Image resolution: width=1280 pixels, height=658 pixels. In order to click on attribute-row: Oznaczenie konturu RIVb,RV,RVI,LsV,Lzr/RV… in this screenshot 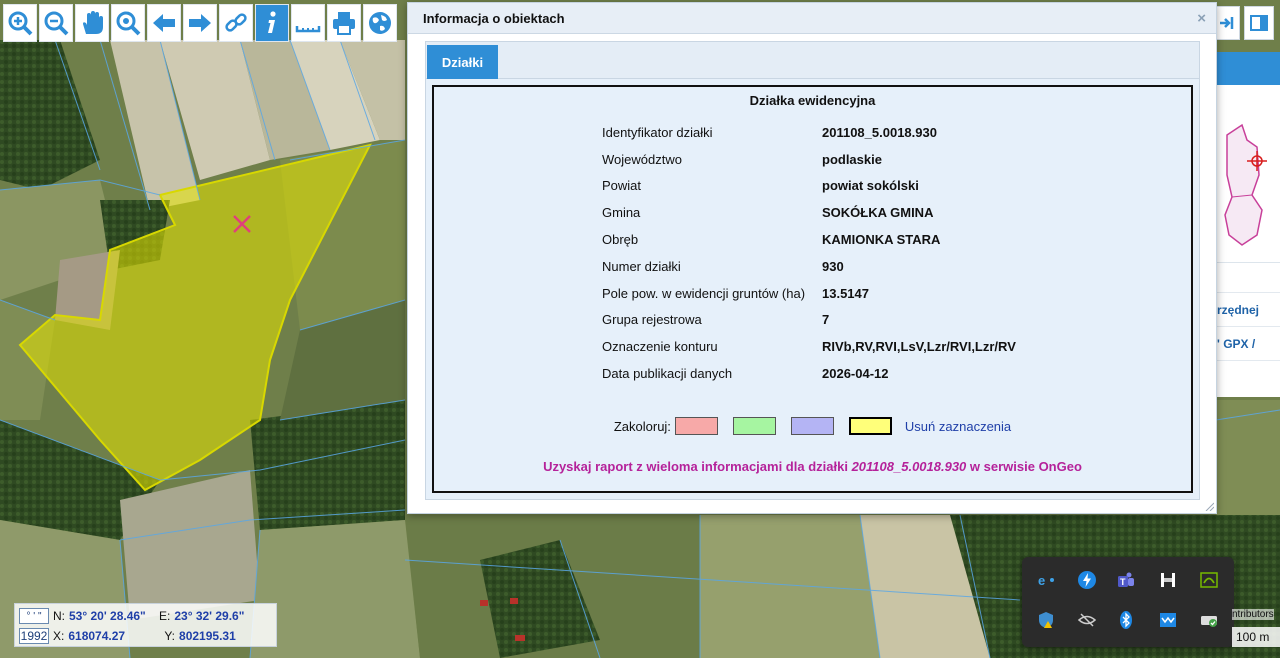, I will do `click(809, 346)`.